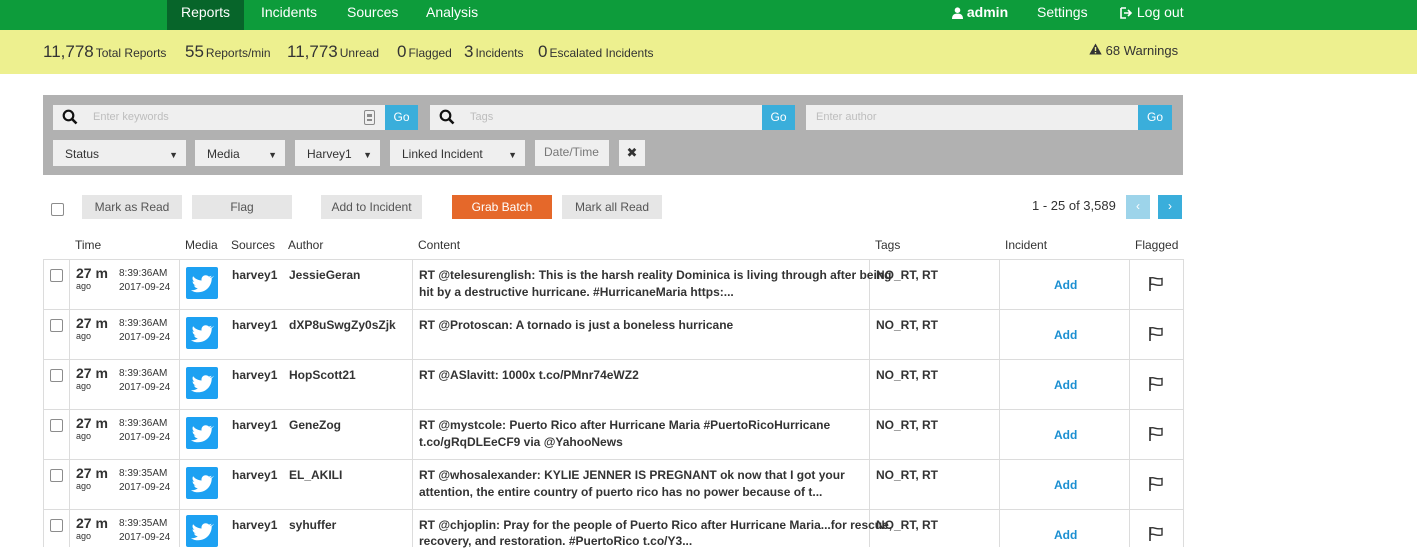 Image resolution: width=1417 pixels, height=552 pixels. I want to click on warnings-label: 68 Warnings, so click(1142, 50).